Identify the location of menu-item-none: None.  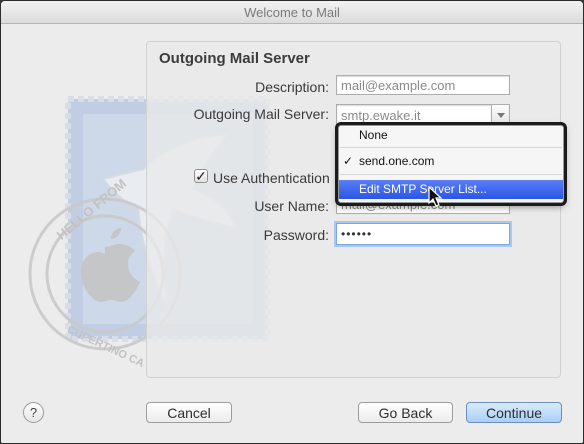
(451, 135).